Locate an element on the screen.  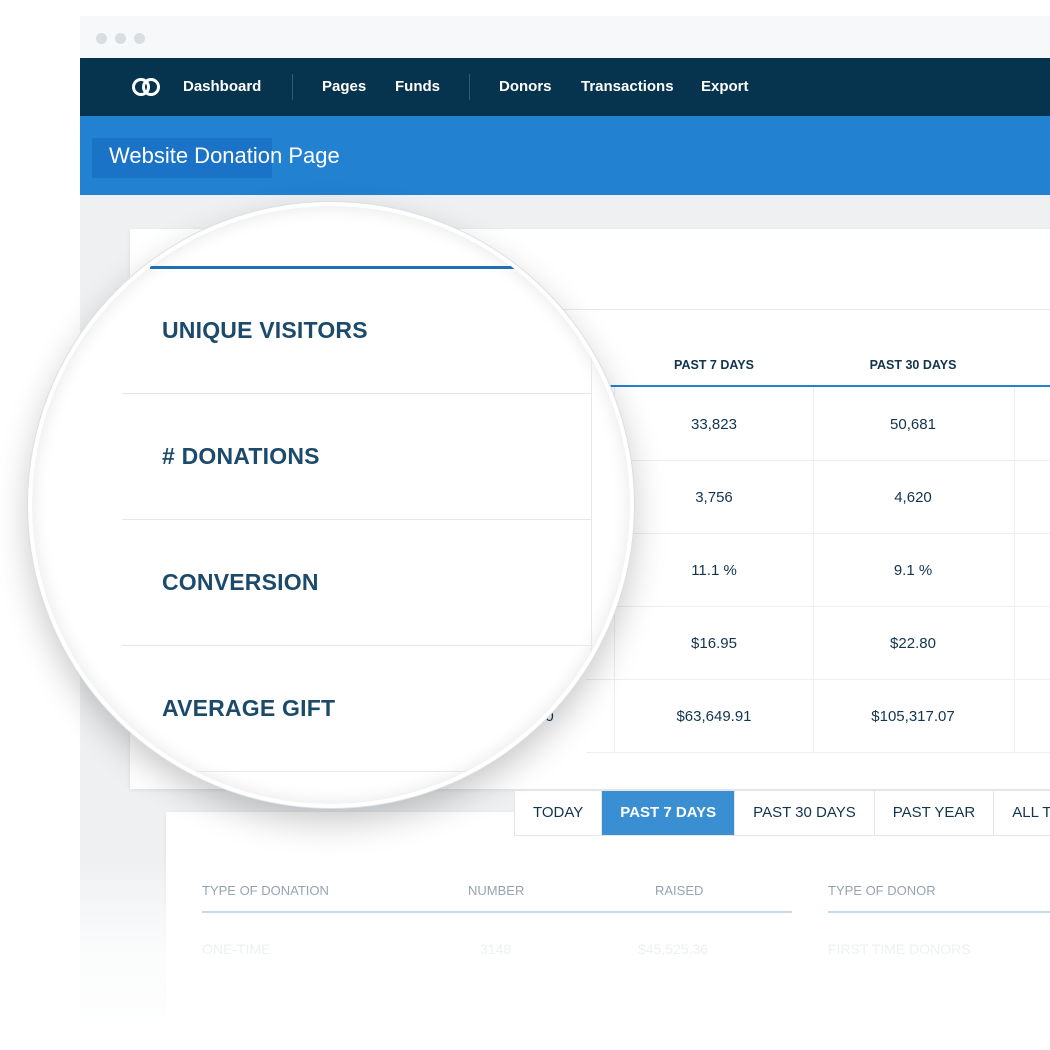
metric-label-average-gift: AVERAGE GIFT is located at coordinates (249, 708).